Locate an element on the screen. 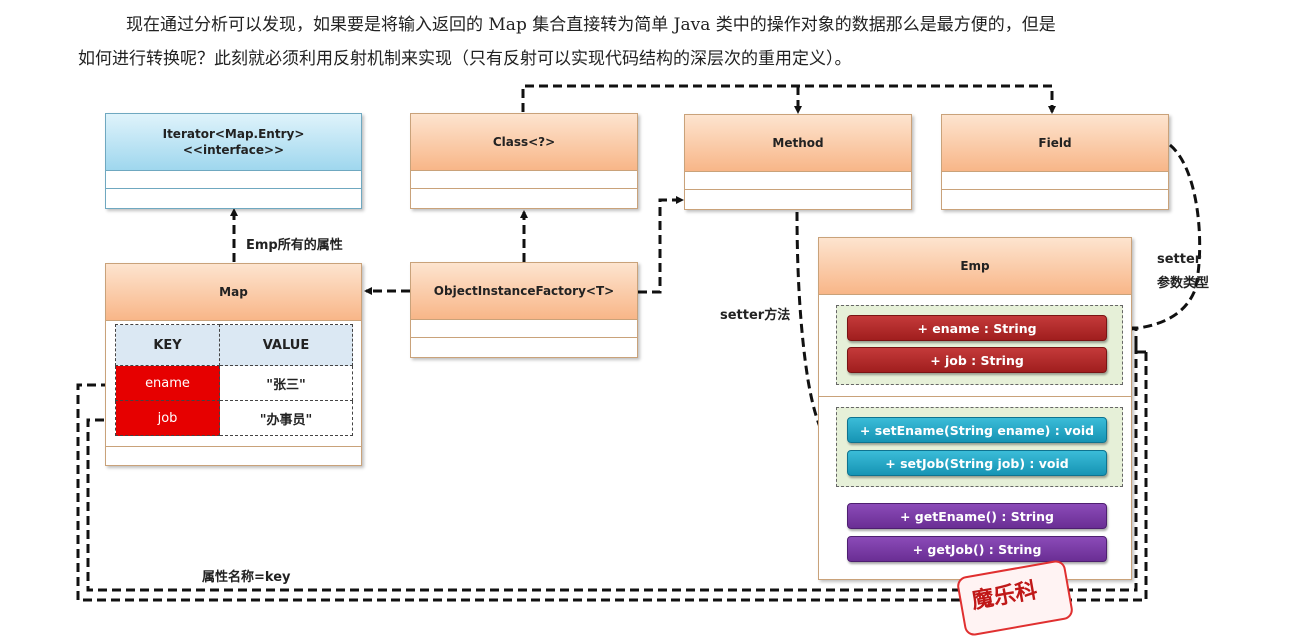 Image resolution: width=1312 pixels, height=637 pixels. class-attrs-section is located at coordinates (524, 180).